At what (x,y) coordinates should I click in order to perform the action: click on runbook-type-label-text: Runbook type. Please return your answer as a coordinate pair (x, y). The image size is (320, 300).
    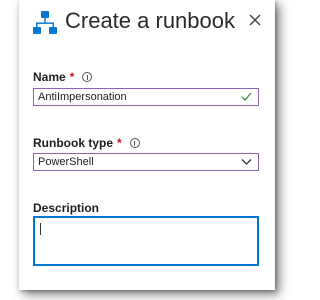
    Looking at the image, I should click on (73, 143).